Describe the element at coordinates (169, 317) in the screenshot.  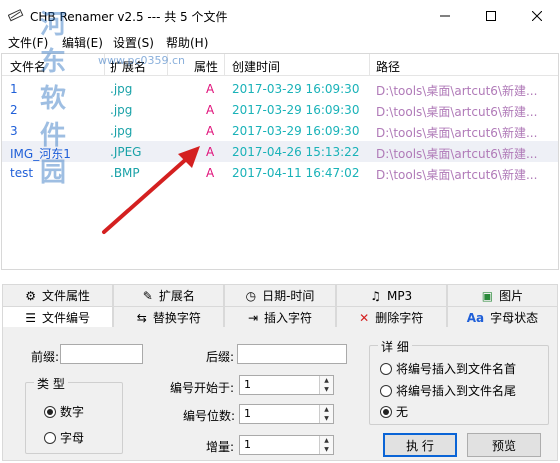
I see `tab-replace-chars: ⇆ 替换字符` at that location.